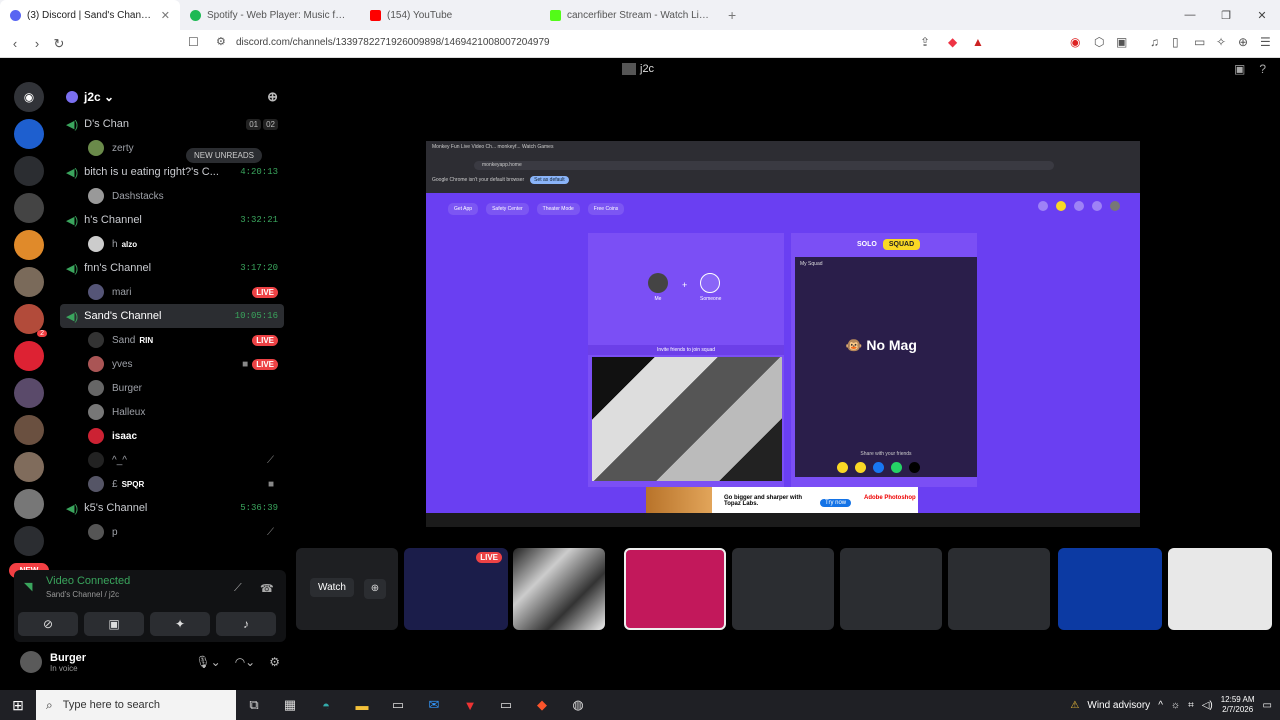 The image size is (1280, 720). What do you see at coordinates (1175, 42) in the screenshot?
I see `sidebar-icon: ▯` at bounding box center [1175, 42].